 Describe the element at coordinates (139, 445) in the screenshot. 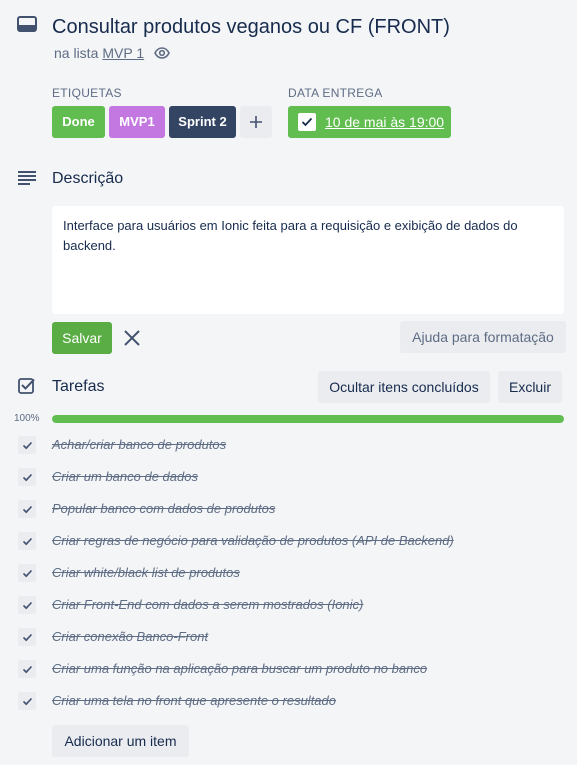

I see `checklist-item-text: Achar/criar banco de produtos` at that location.